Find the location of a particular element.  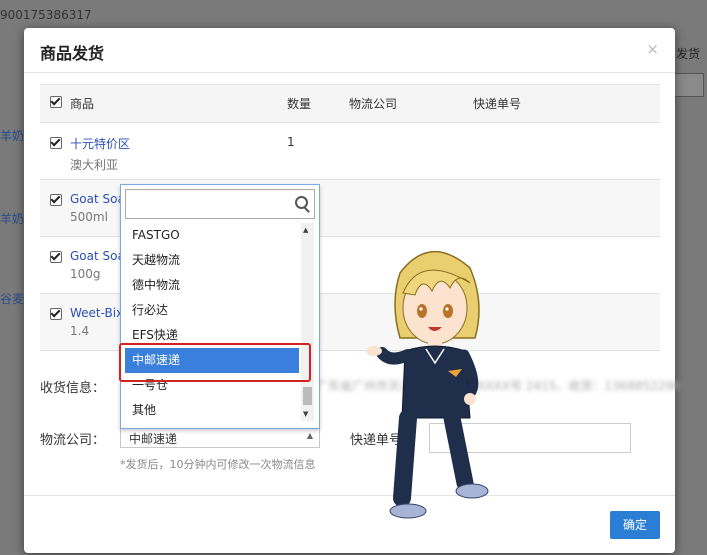

scrollbar-thumb is located at coordinates (307, 396).